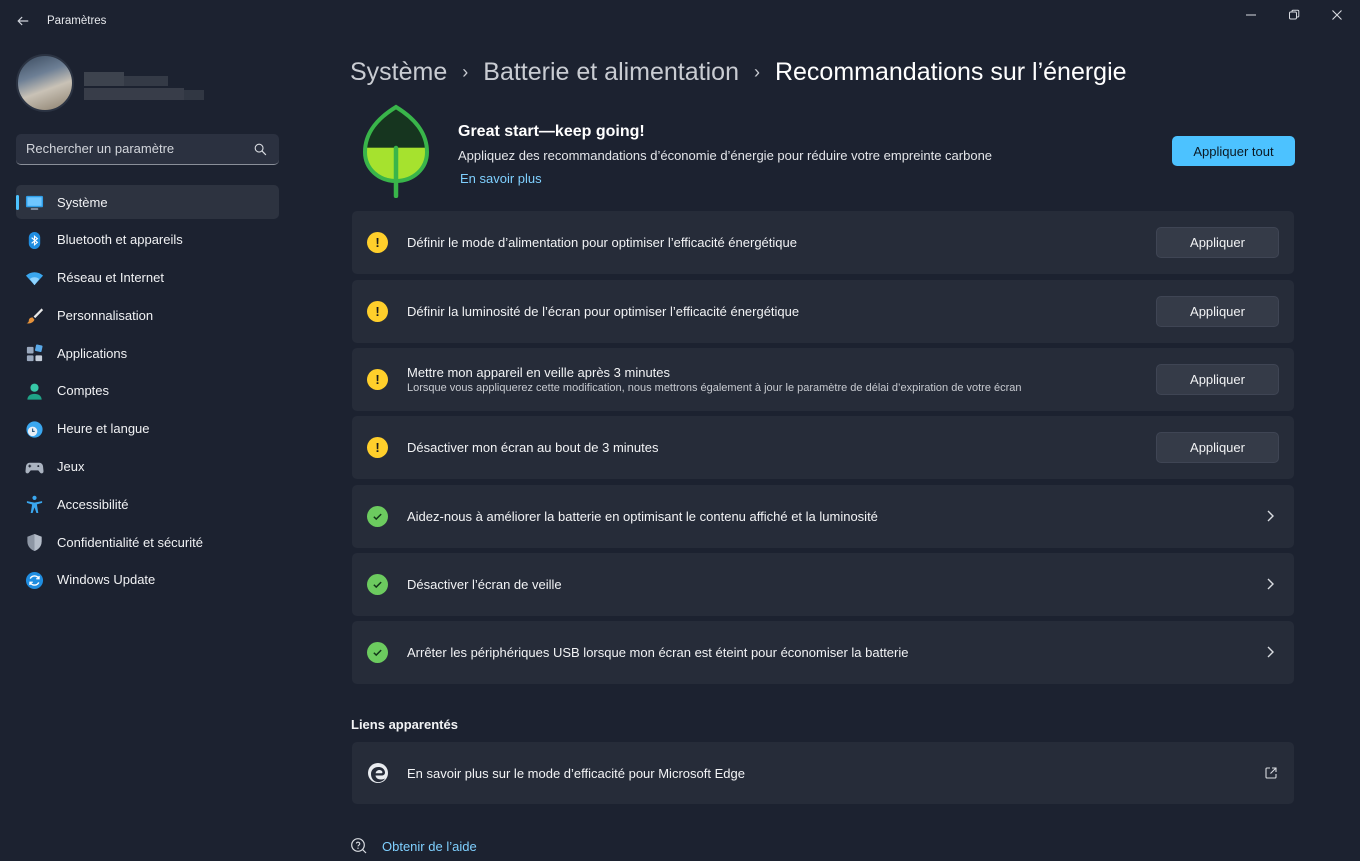 This screenshot has width=1360, height=861. Describe the element at coordinates (1251, 15) in the screenshot. I see `minimize-icon` at that location.